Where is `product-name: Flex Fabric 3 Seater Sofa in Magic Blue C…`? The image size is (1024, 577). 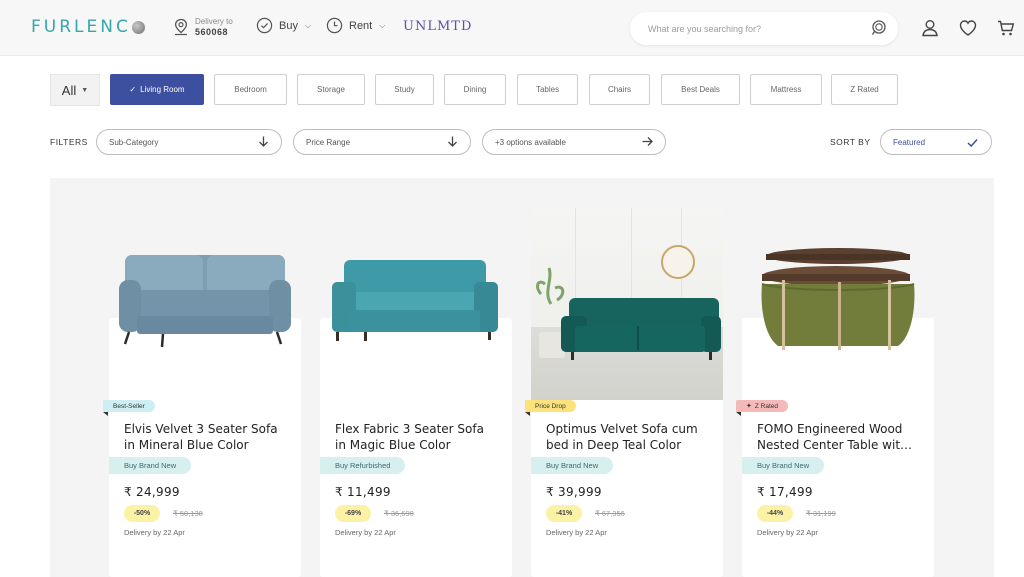 product-name: Flex Fabric 3 Seater Sofa in Magic Blue C… is located at coordinates (420, 437).